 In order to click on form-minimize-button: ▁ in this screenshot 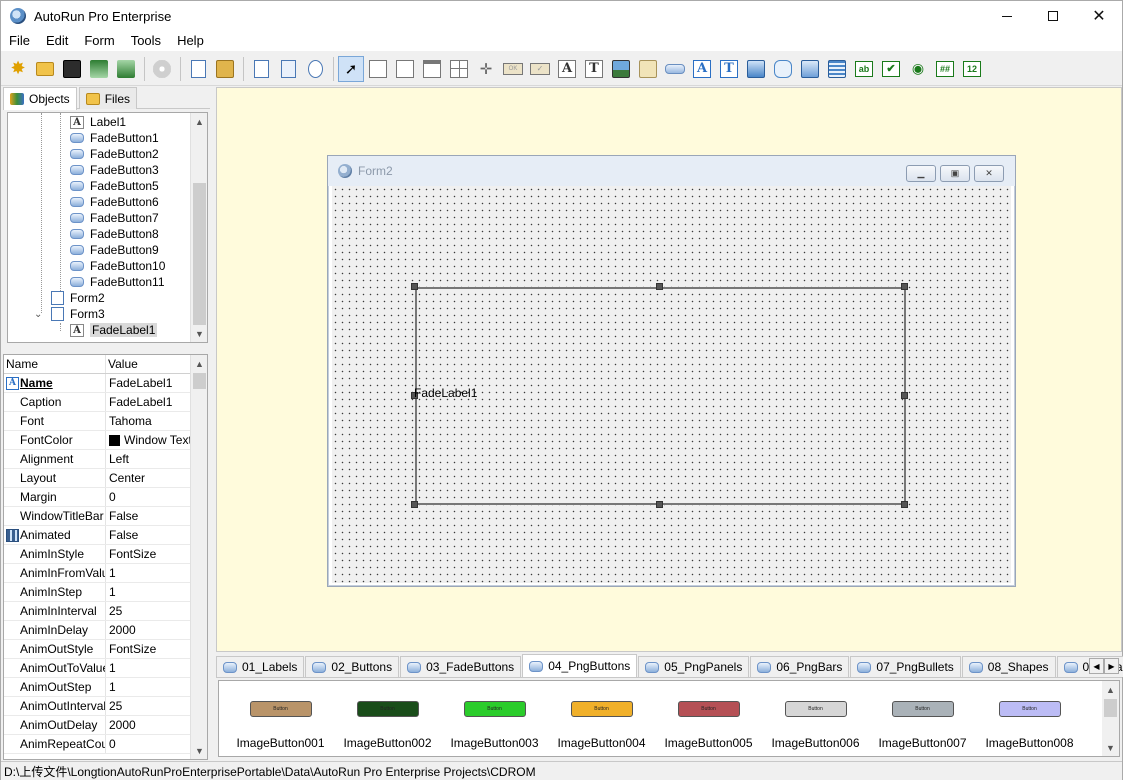, I will do `click(921, 173)`.